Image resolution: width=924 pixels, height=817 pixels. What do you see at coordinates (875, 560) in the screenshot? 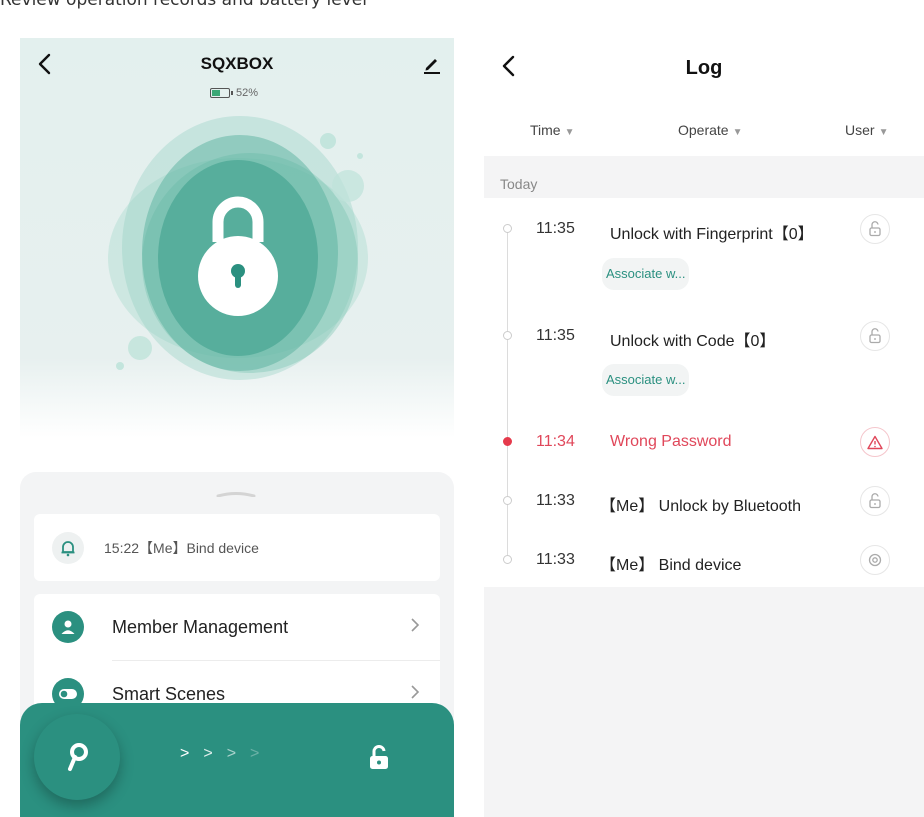
I see `bind-icon` at bounding box center [875, 560].